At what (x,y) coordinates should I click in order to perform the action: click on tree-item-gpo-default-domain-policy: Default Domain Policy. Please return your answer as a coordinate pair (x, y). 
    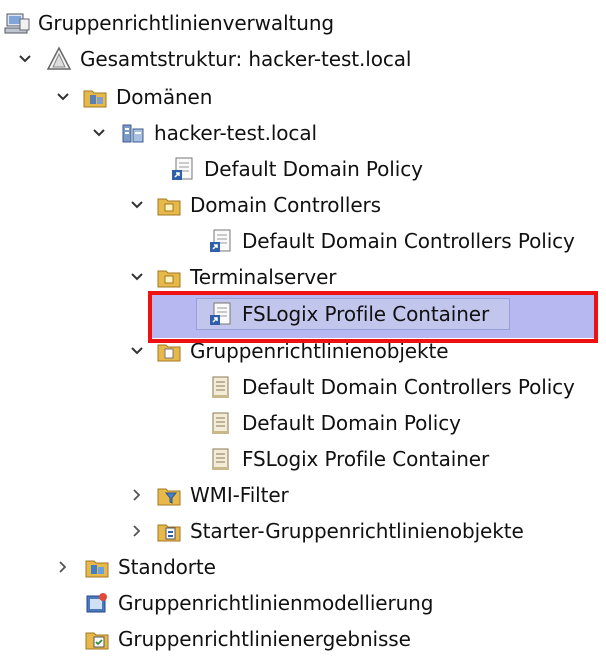
    Looking at the image, I should click on (323, 423).